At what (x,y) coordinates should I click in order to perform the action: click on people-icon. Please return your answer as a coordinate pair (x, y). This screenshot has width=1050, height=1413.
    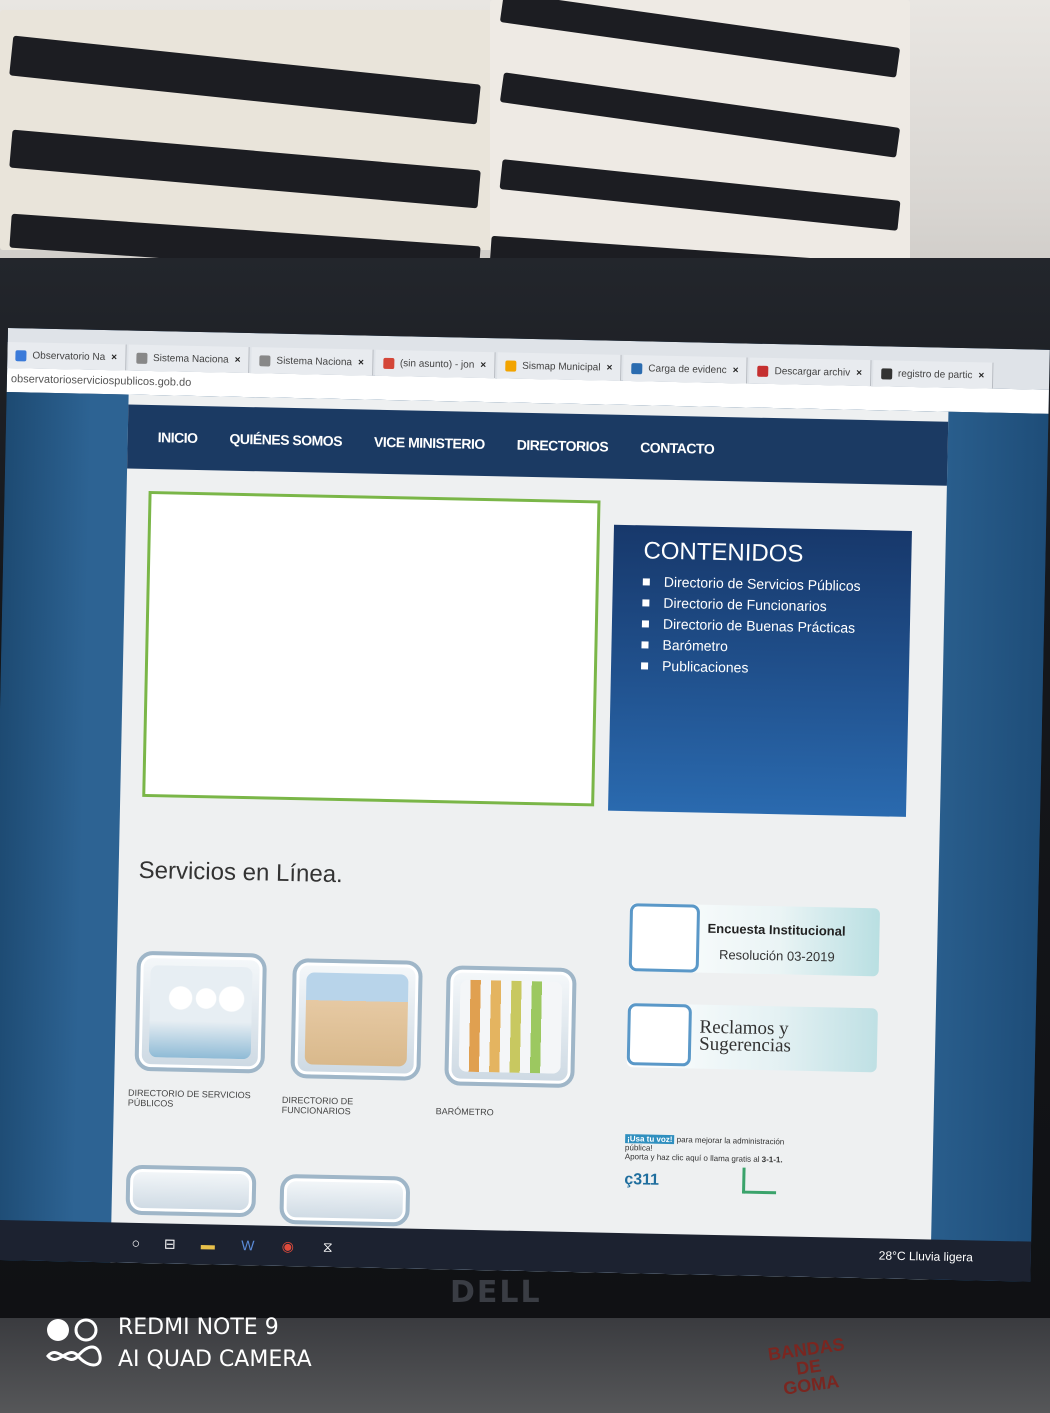
    Looking at the image, I should click on (200, 1012).